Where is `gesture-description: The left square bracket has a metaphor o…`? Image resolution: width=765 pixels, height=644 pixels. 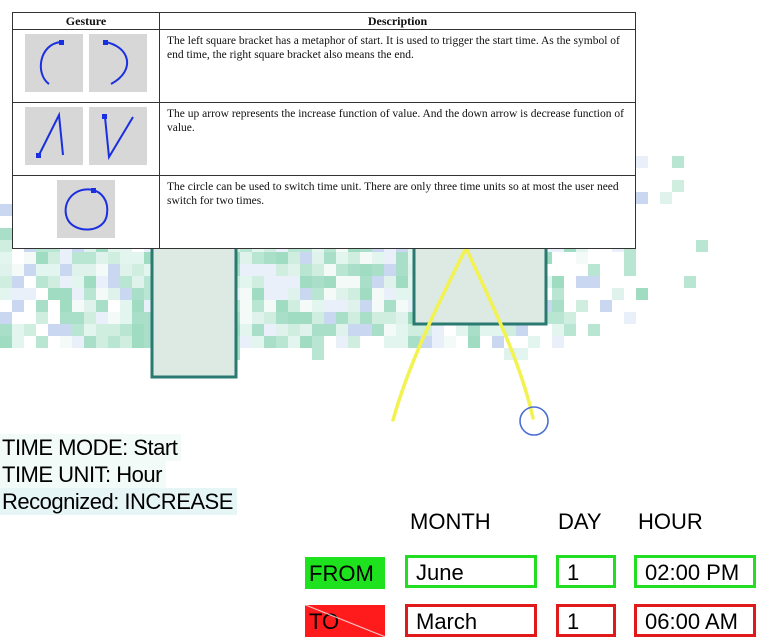
gesture-description: The left square bracket has a metaphor o… is located at coordinates (397, 66).